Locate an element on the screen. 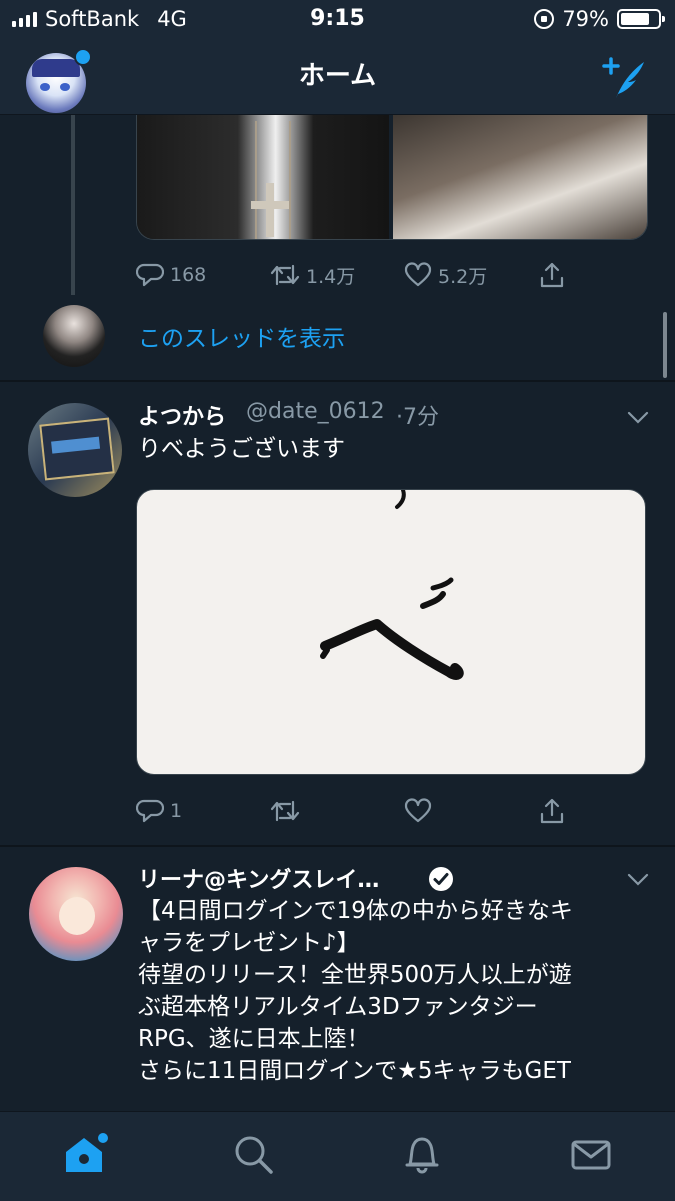 This screenshot has height=1201, width=675. tweet-timestamp: ·7分 is located at coordinates (417, 417).